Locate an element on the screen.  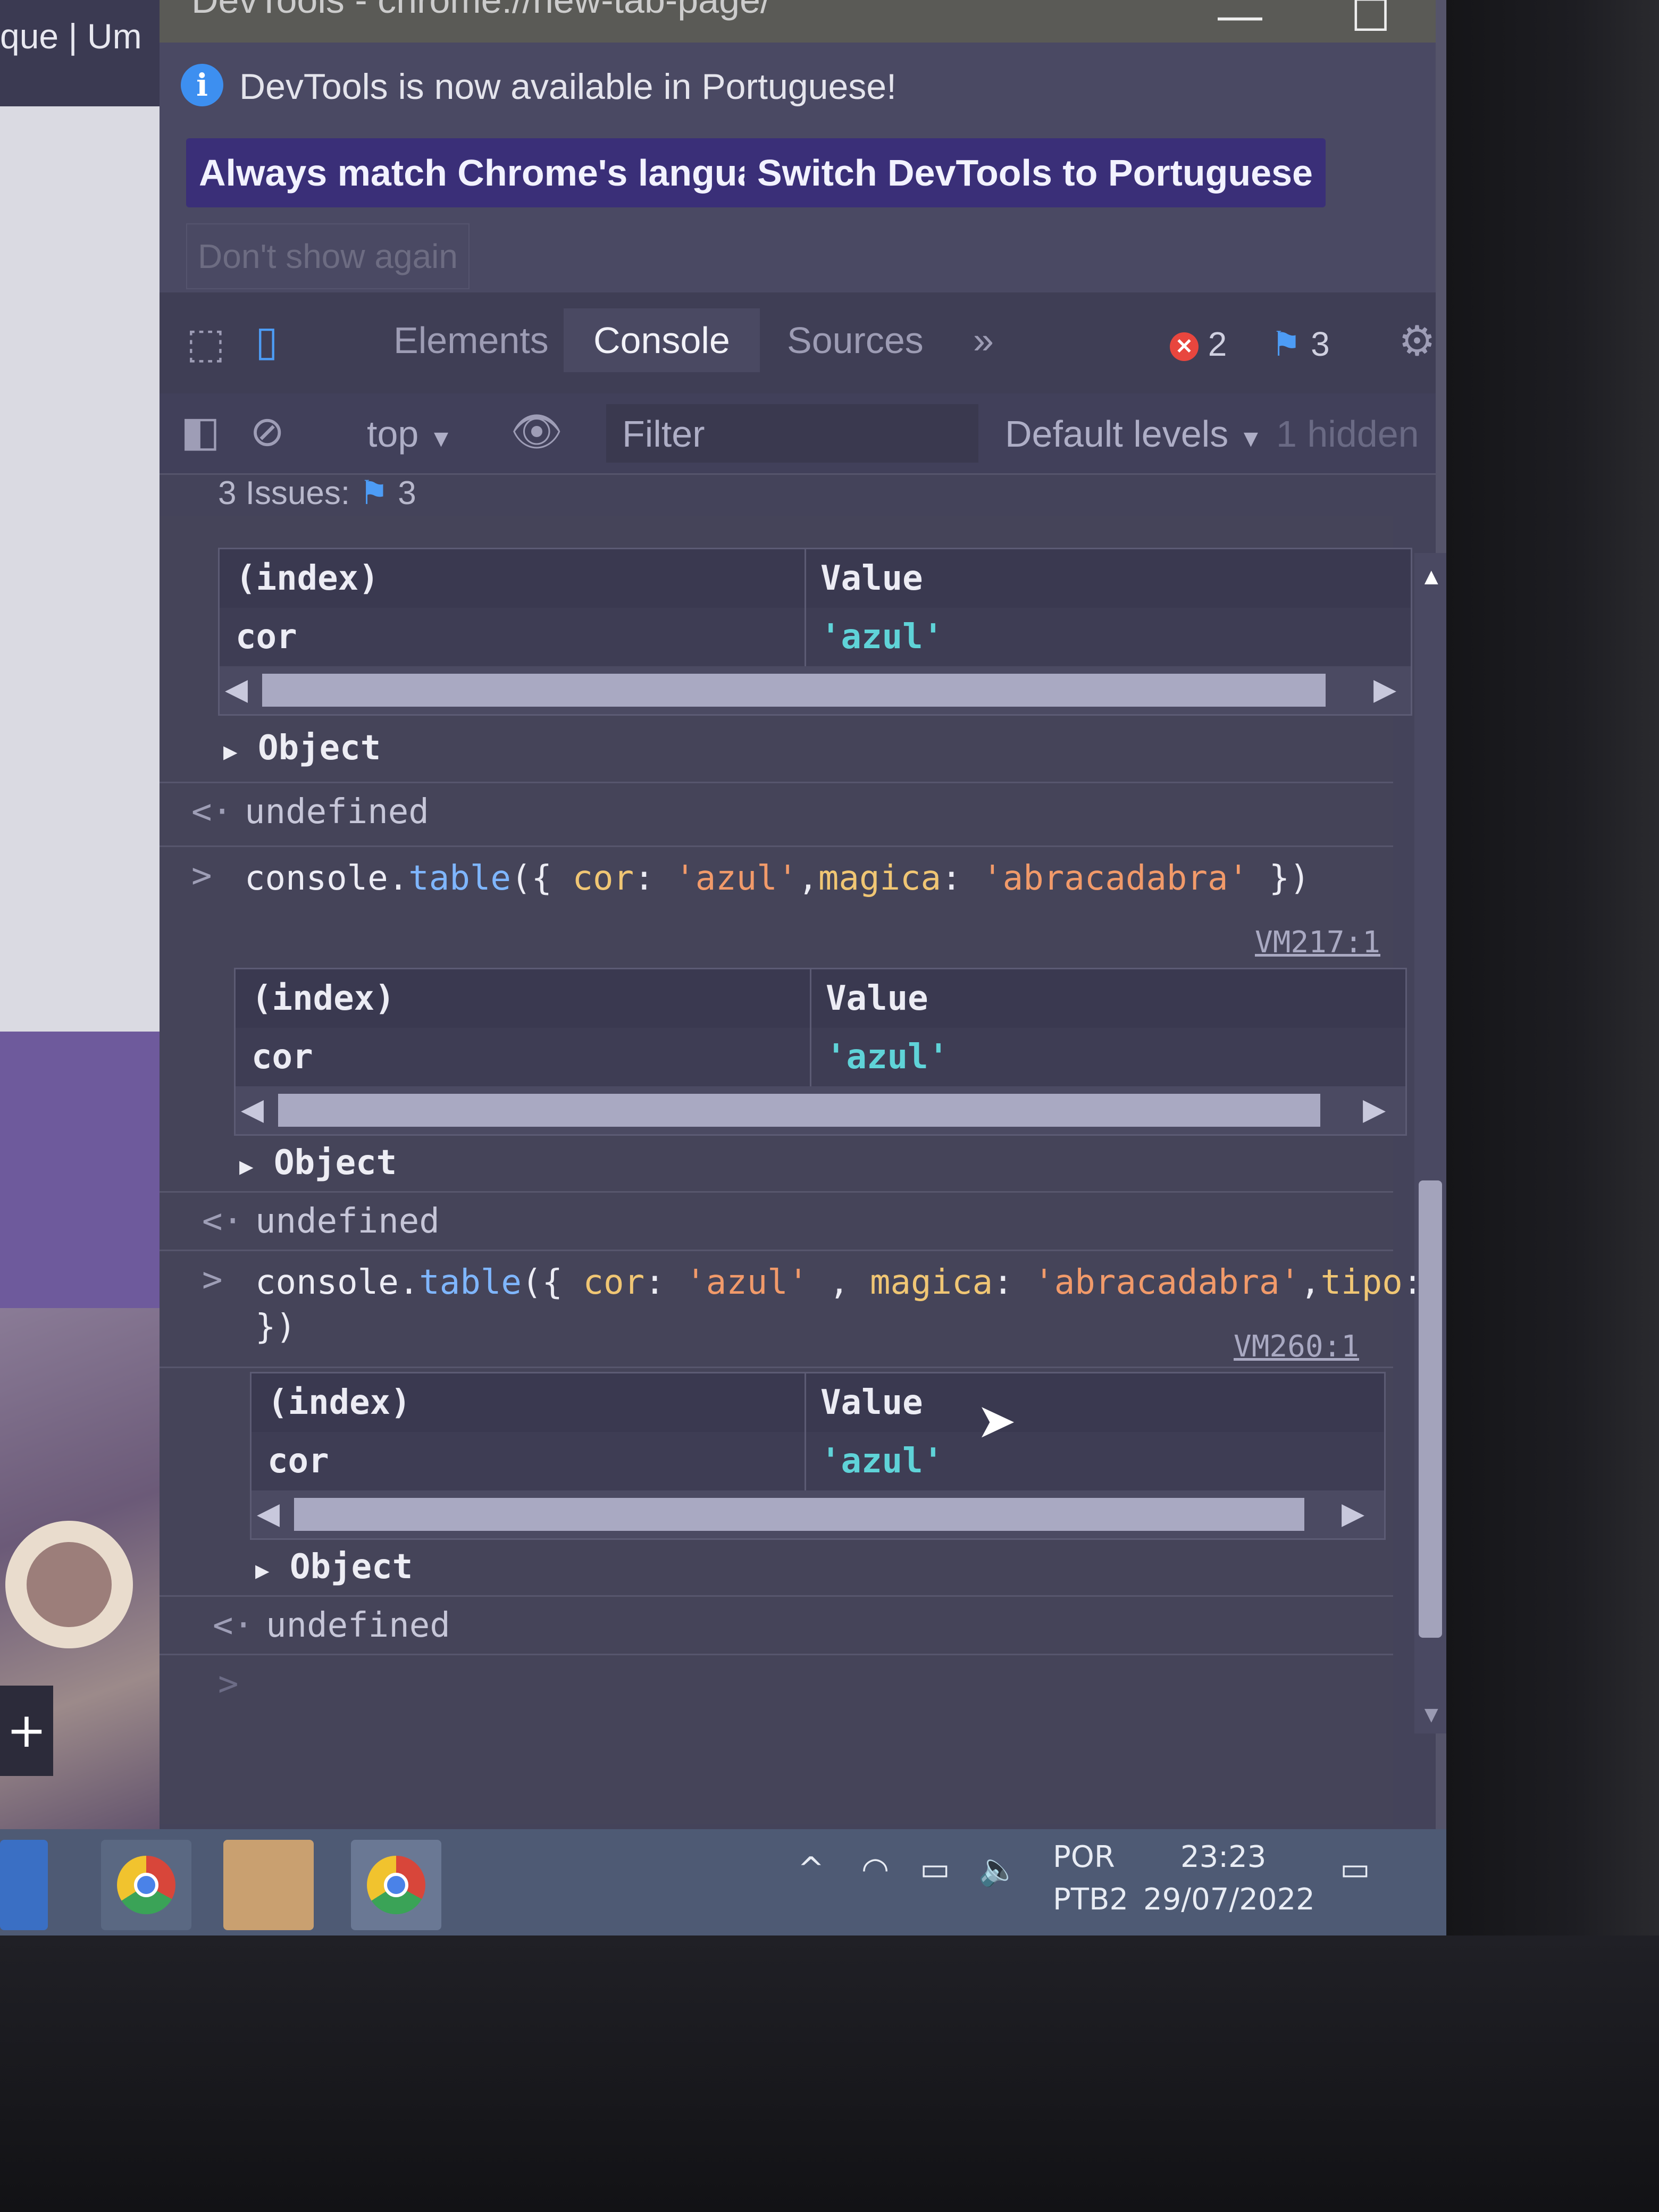
vscroll-thumb is located at coordinates (1430, 1409).